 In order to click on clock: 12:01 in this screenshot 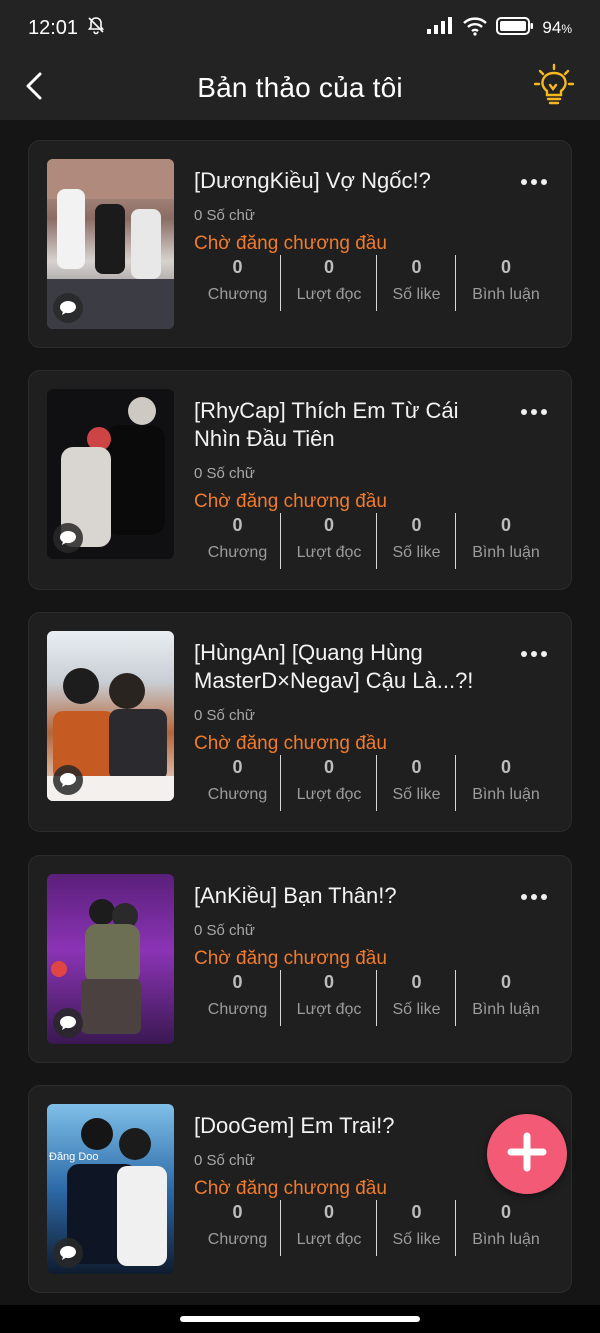, I will do `click(53, 27)`.